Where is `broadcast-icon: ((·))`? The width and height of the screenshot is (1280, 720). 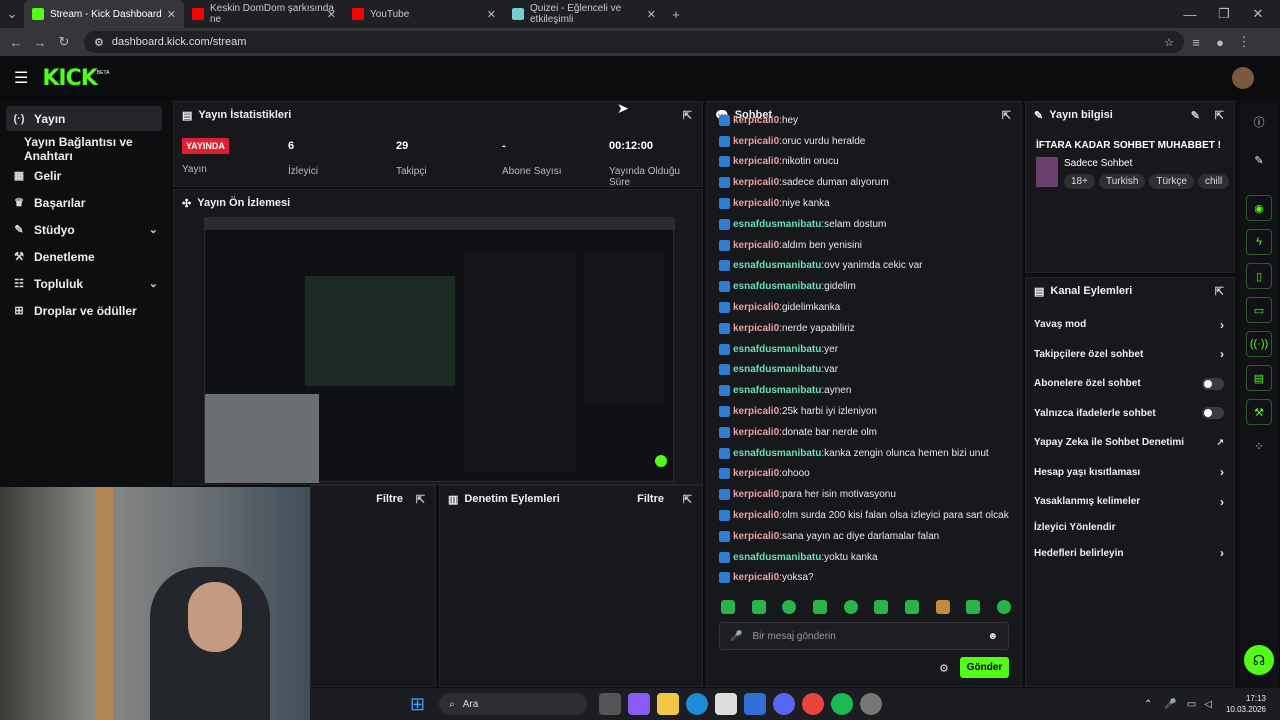
broadcast-icon: ((·)) is located at coordinates (1259, 344).